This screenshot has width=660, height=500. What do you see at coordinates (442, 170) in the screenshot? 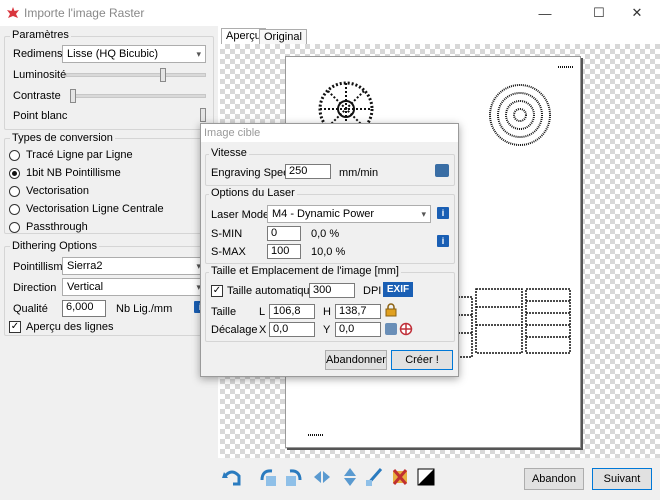
I see `speed-settings-icon` at bounding box center [442, 170].